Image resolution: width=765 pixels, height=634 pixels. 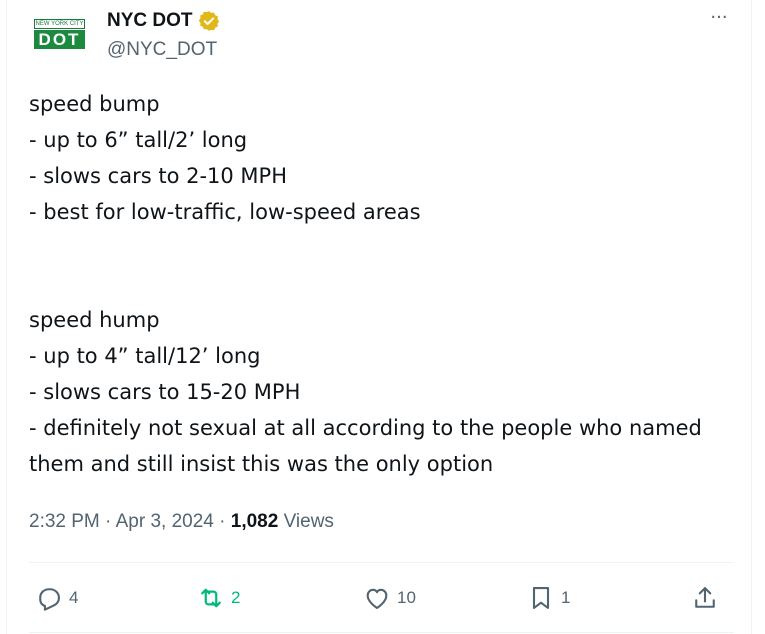 I want to click on tweet-time: 2:32 PM, so click(x=64, y=521).